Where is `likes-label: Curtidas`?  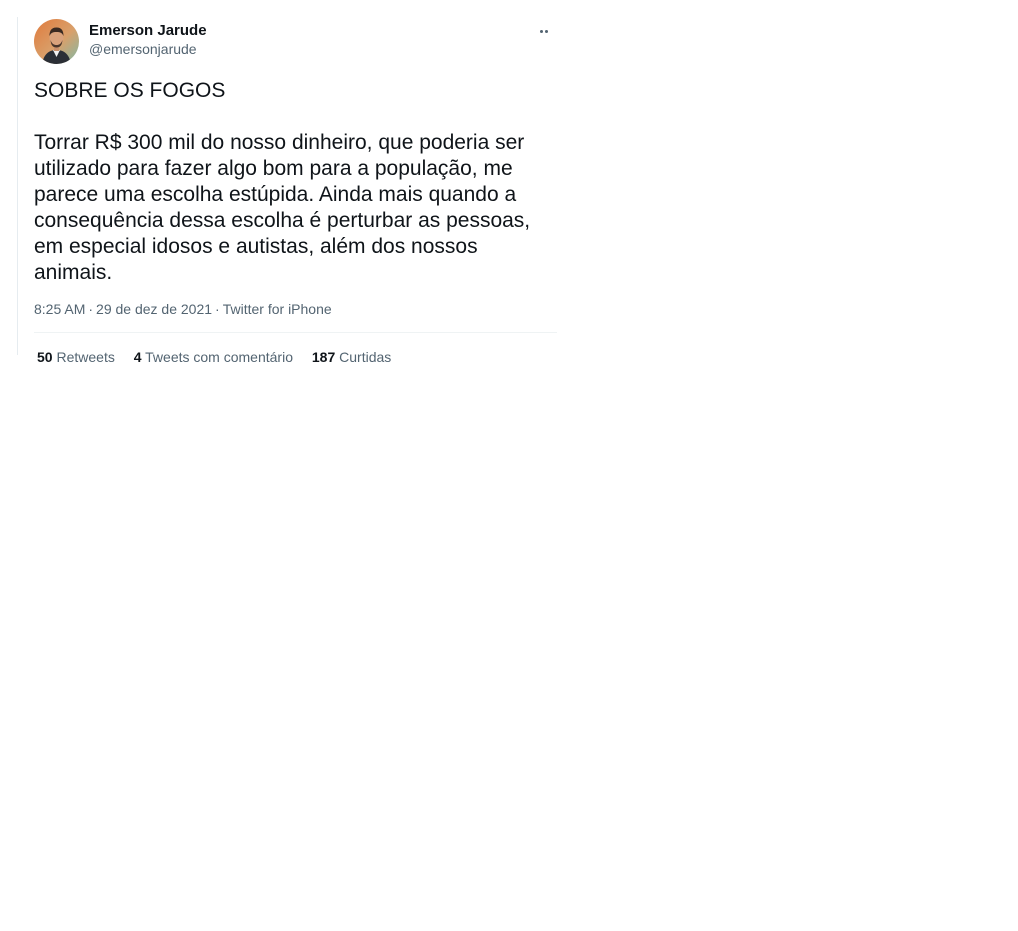 likes-label: Curtidas is located at coordinates (365, 357).